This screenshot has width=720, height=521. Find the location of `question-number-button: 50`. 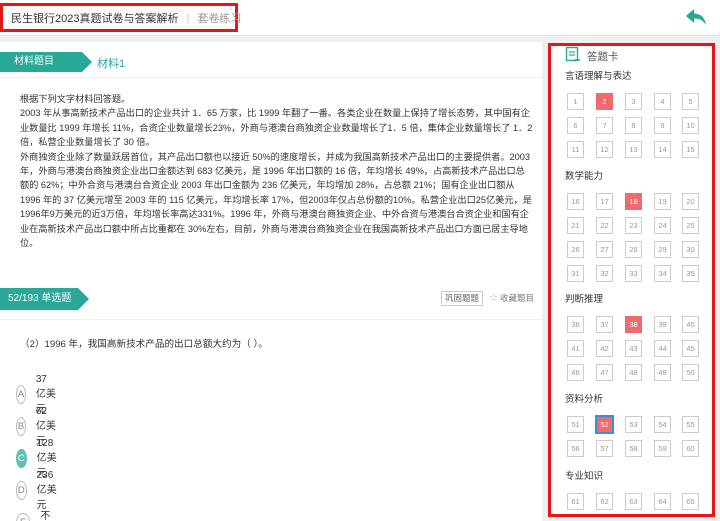

question-number-button: 50 is located at coordinates (690, 372).